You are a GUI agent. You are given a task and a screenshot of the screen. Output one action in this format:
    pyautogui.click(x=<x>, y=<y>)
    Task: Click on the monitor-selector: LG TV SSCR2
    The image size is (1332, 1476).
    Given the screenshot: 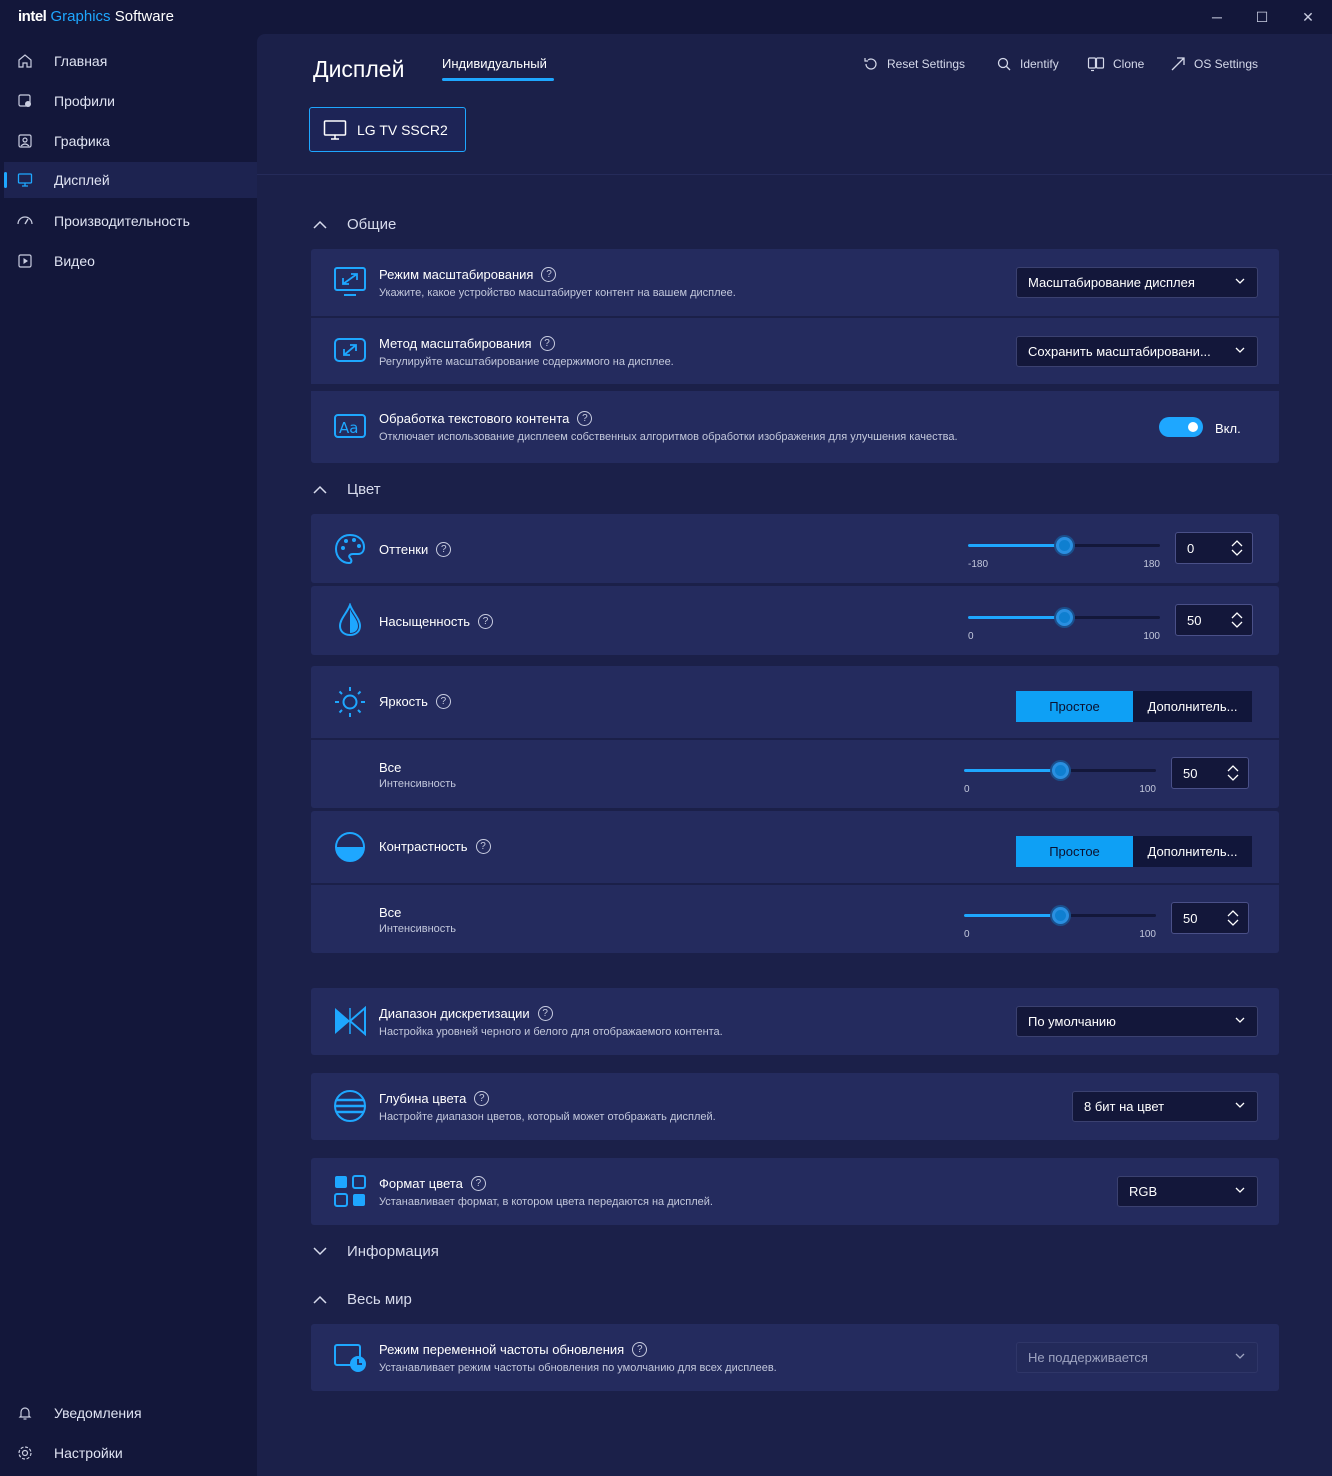 What is the action you would take?
    pyautogui.click(x=387, y=129)
    